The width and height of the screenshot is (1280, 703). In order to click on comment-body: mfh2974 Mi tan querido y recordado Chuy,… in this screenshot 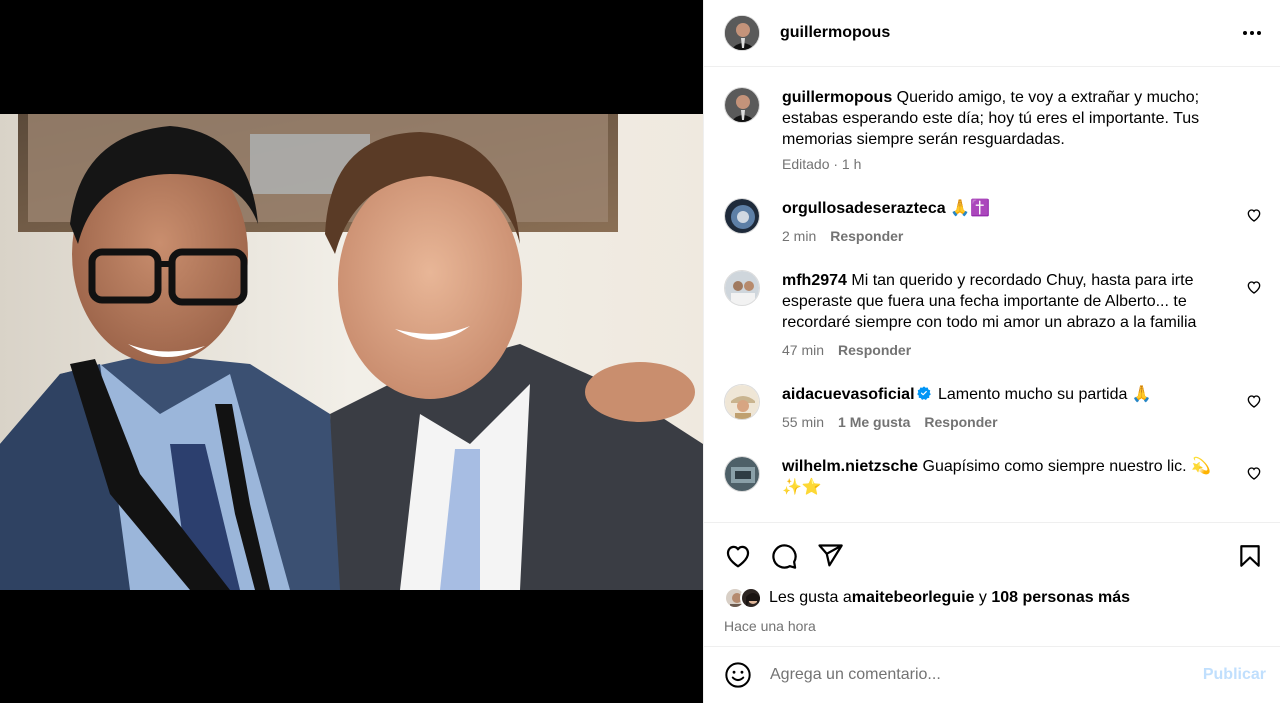, I will do `click(1023, 314)`.